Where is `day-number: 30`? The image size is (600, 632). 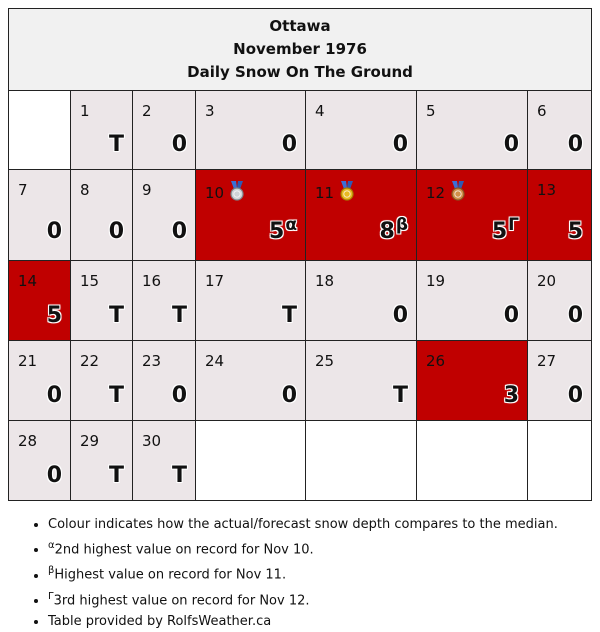
day-number: 30 is located at coordinates (152, 441).